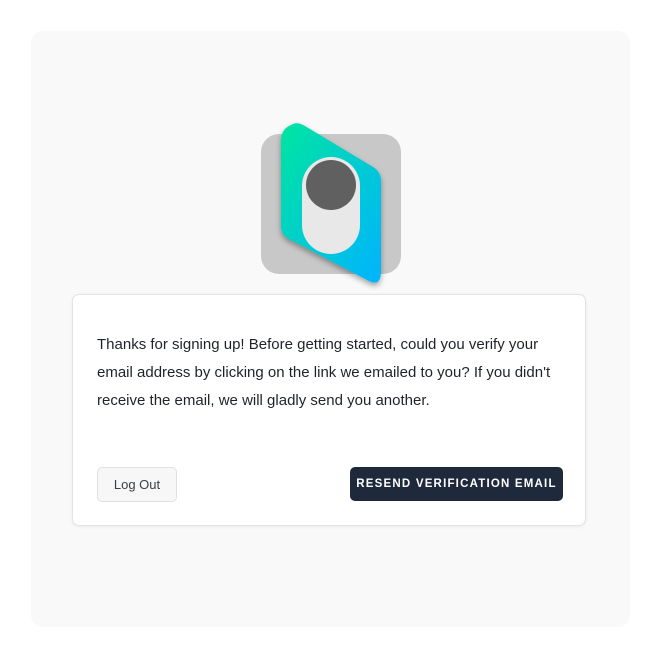 The image size is (672, 669). Describe the element at coordinates (456, 484) in the screenshot. I see `resend-verification-email-button: RESEND VERIFICATION EMAIL` at that location.